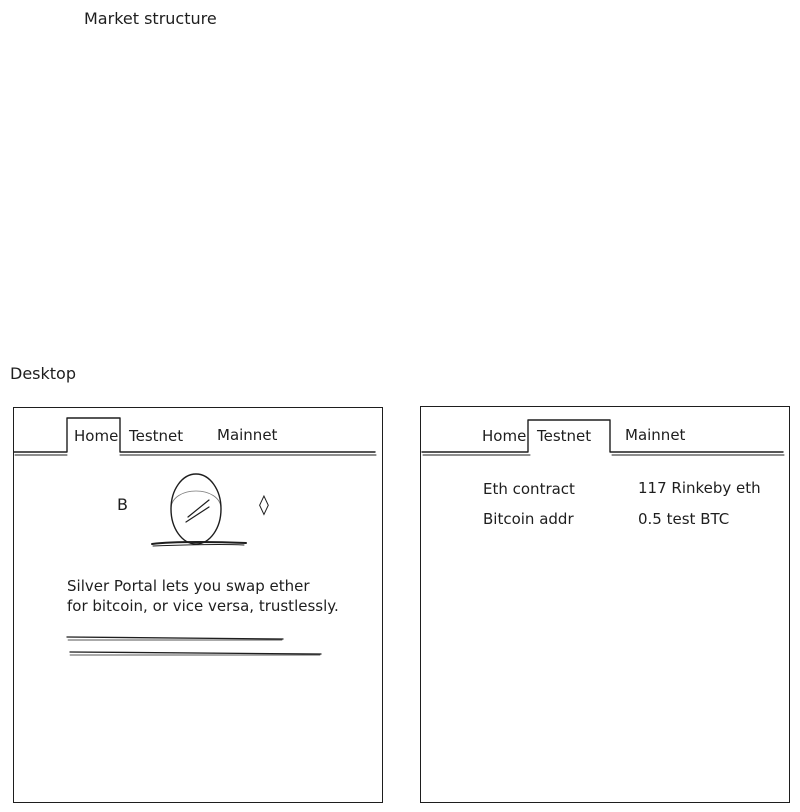  Describe the element at coordinates (564, 436) in the screenshot. I see `testnet-tab-testnet: Testnet` at that location.